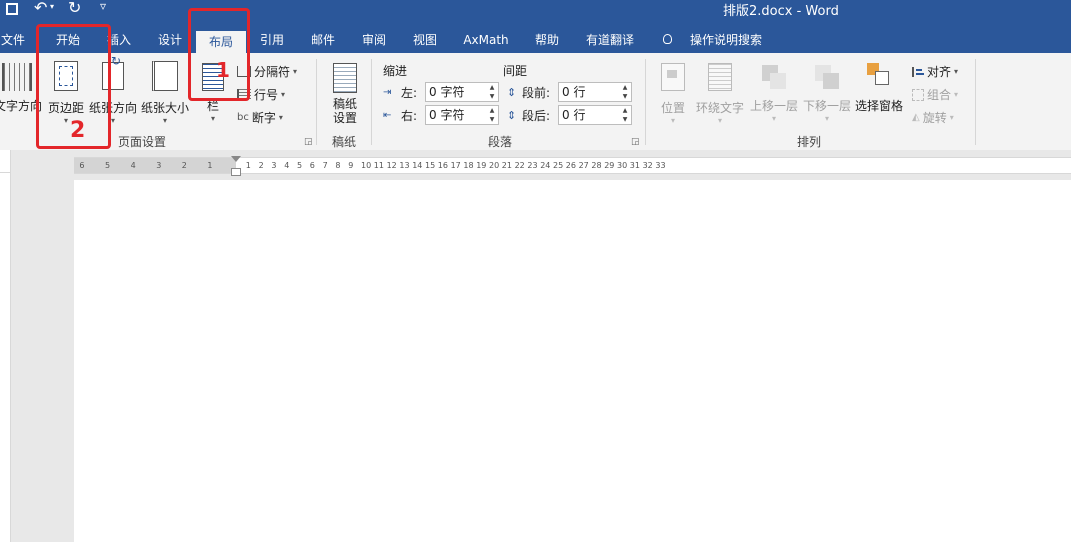 Image resolution: width=1071 pixels, height=542 pixels. I want to click on position-label: 位置, so click(672, 108).